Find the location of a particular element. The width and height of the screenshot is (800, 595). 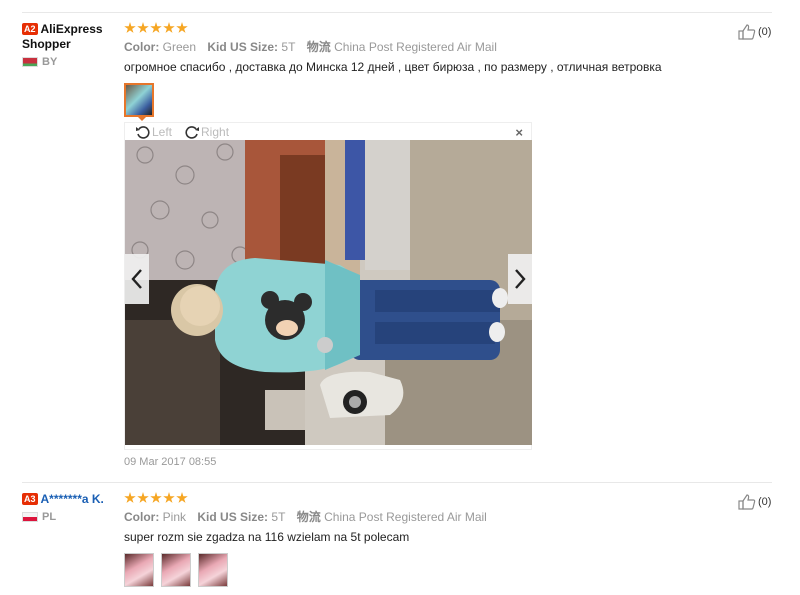

reviewer-name: A3 A*******a K. is located at coordinates (69, 499).